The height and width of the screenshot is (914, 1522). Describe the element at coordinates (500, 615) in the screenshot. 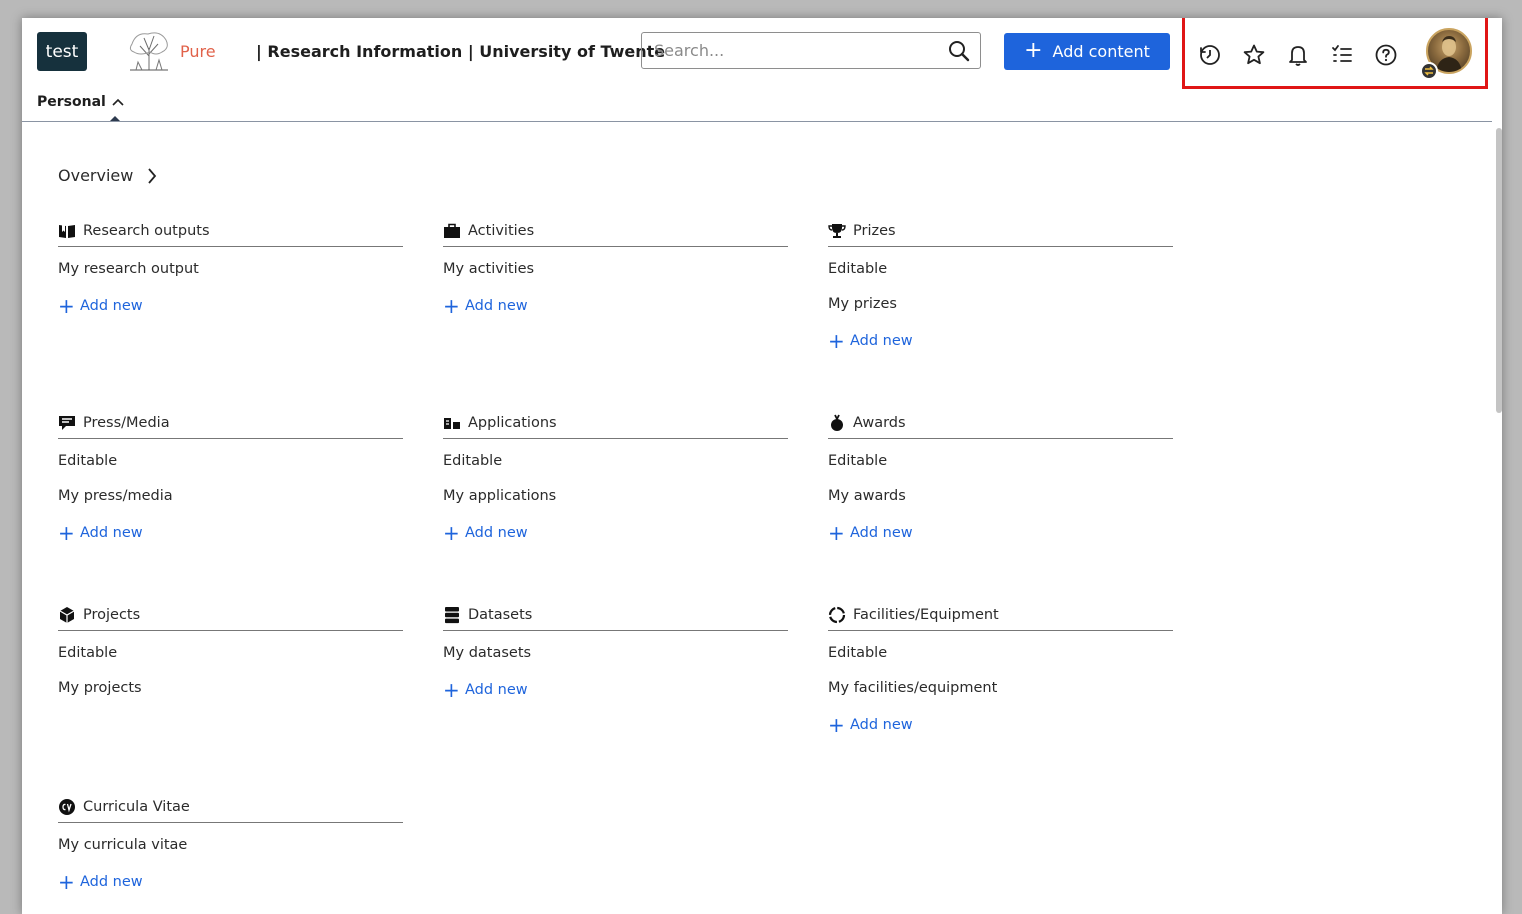

I see `section-title: Datasets` at that location.